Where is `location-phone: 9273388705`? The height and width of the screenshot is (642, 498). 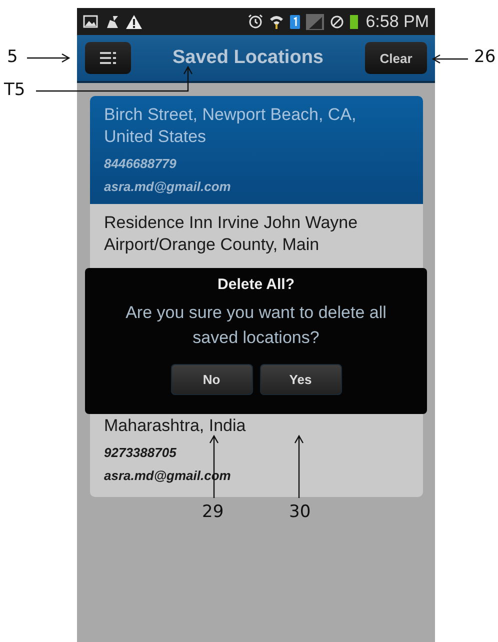
location-phone: 9273388705 is located at coordinates (140, 452).